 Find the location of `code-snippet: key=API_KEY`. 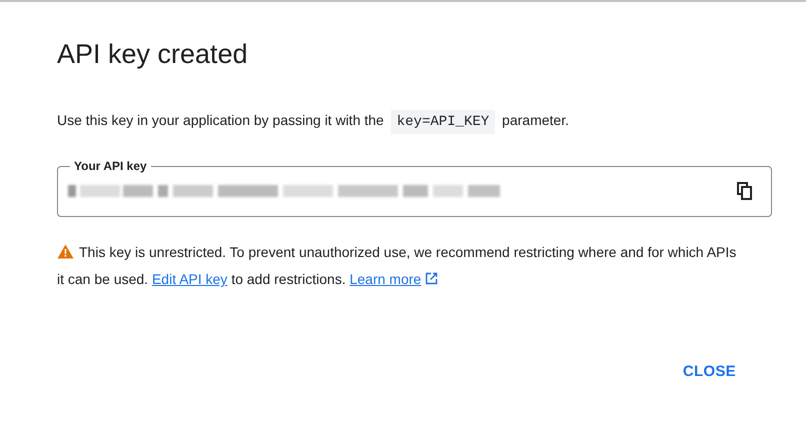

code-snippet: key=API_KEY is located at coordinates (443, 122).